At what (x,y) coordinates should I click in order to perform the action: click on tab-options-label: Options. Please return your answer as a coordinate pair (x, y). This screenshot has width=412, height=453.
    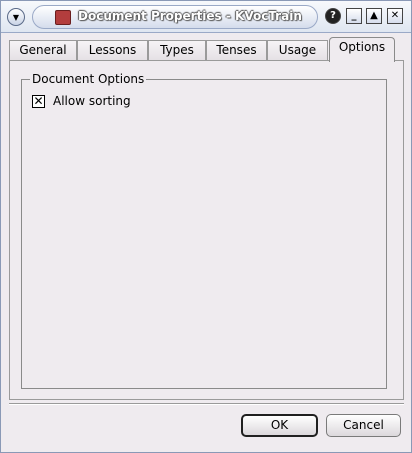
    Looking at the image, I should click on (362, 47).